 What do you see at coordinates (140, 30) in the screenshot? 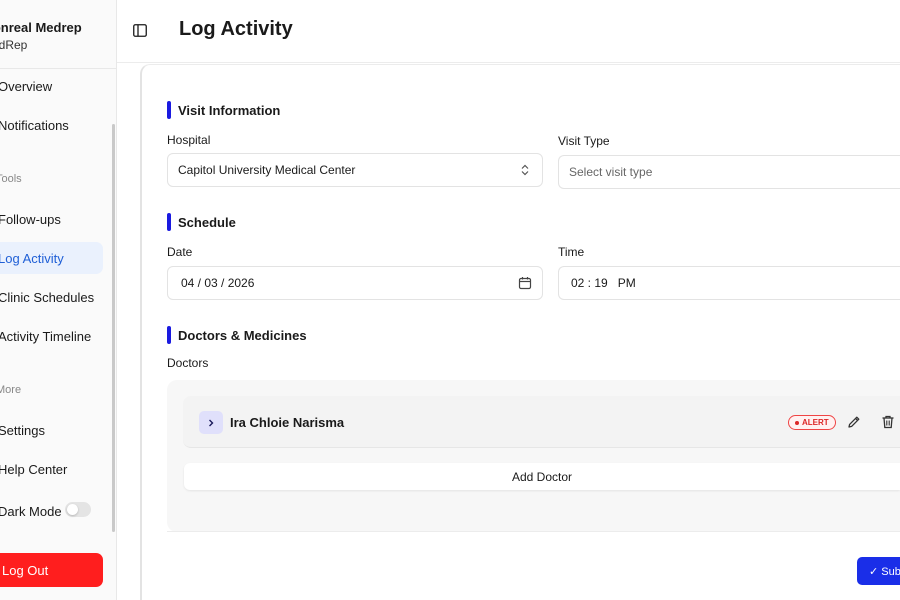
I see `sidebar-toggle-icon` at bounding box center [140, 30].